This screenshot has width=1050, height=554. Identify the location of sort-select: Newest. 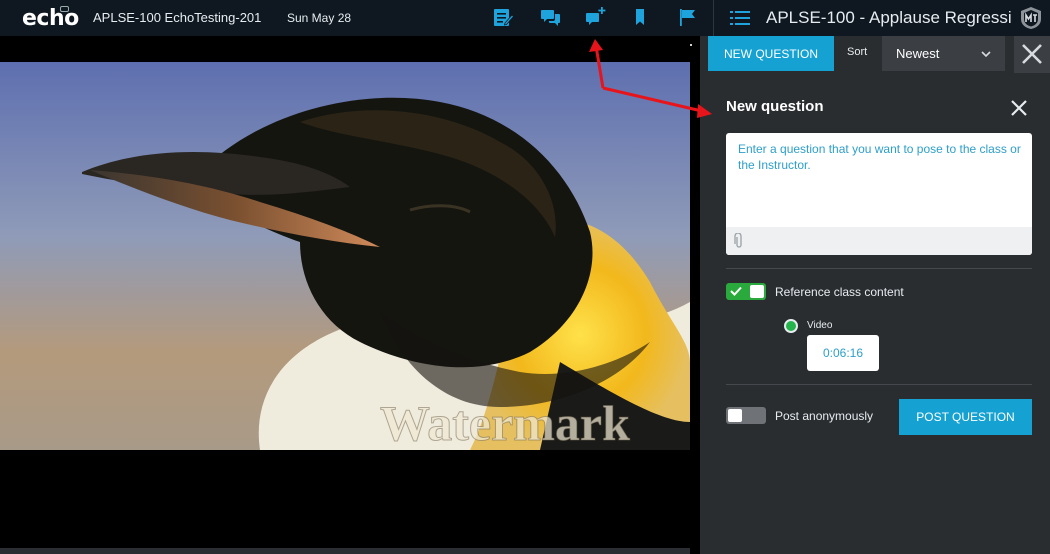
(943, 53).